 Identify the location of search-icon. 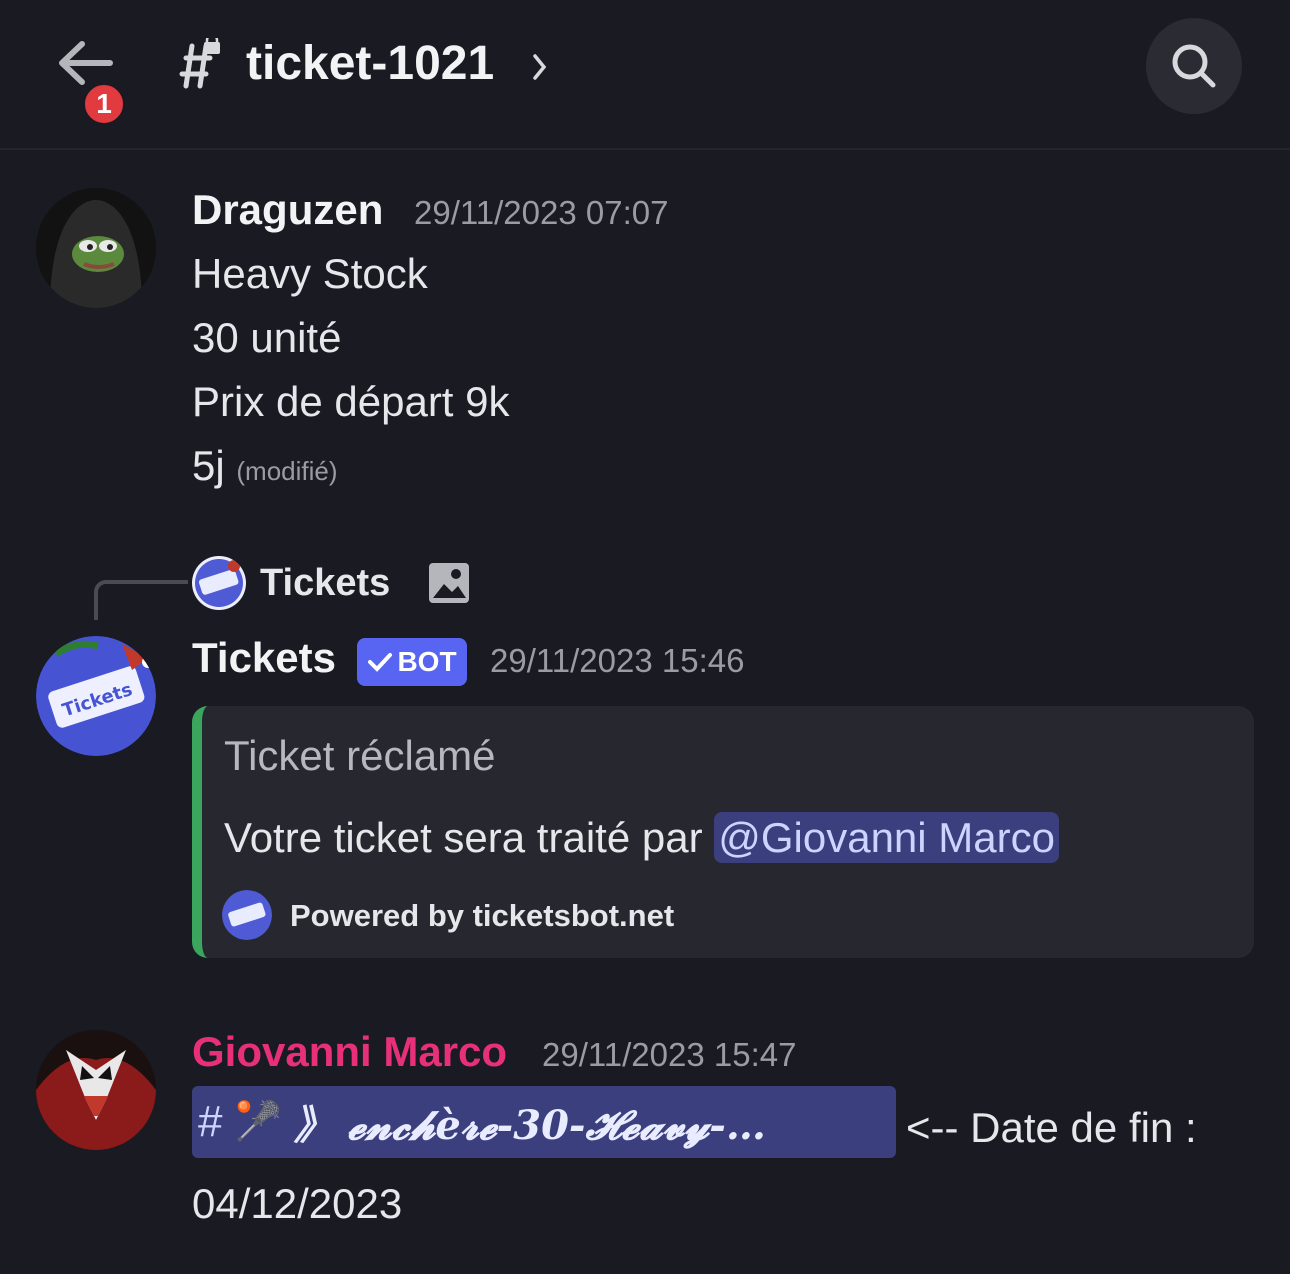
(1194, 66).